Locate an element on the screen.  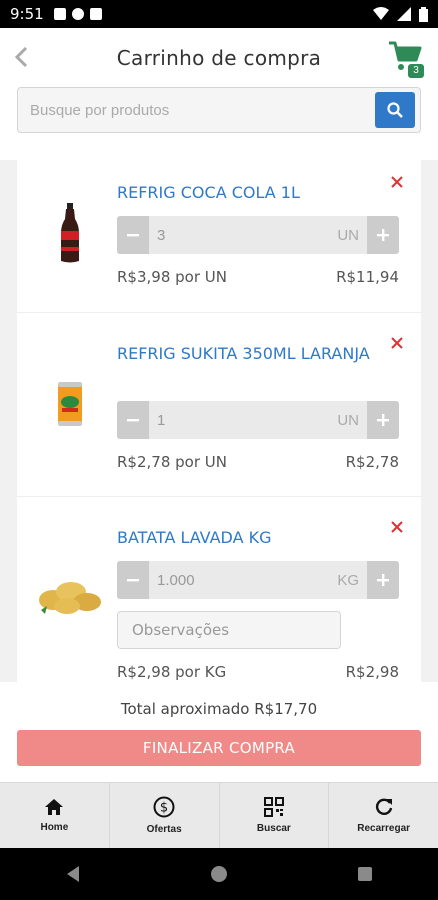
quantity-input: 1 is located at coordinates (243, 420).